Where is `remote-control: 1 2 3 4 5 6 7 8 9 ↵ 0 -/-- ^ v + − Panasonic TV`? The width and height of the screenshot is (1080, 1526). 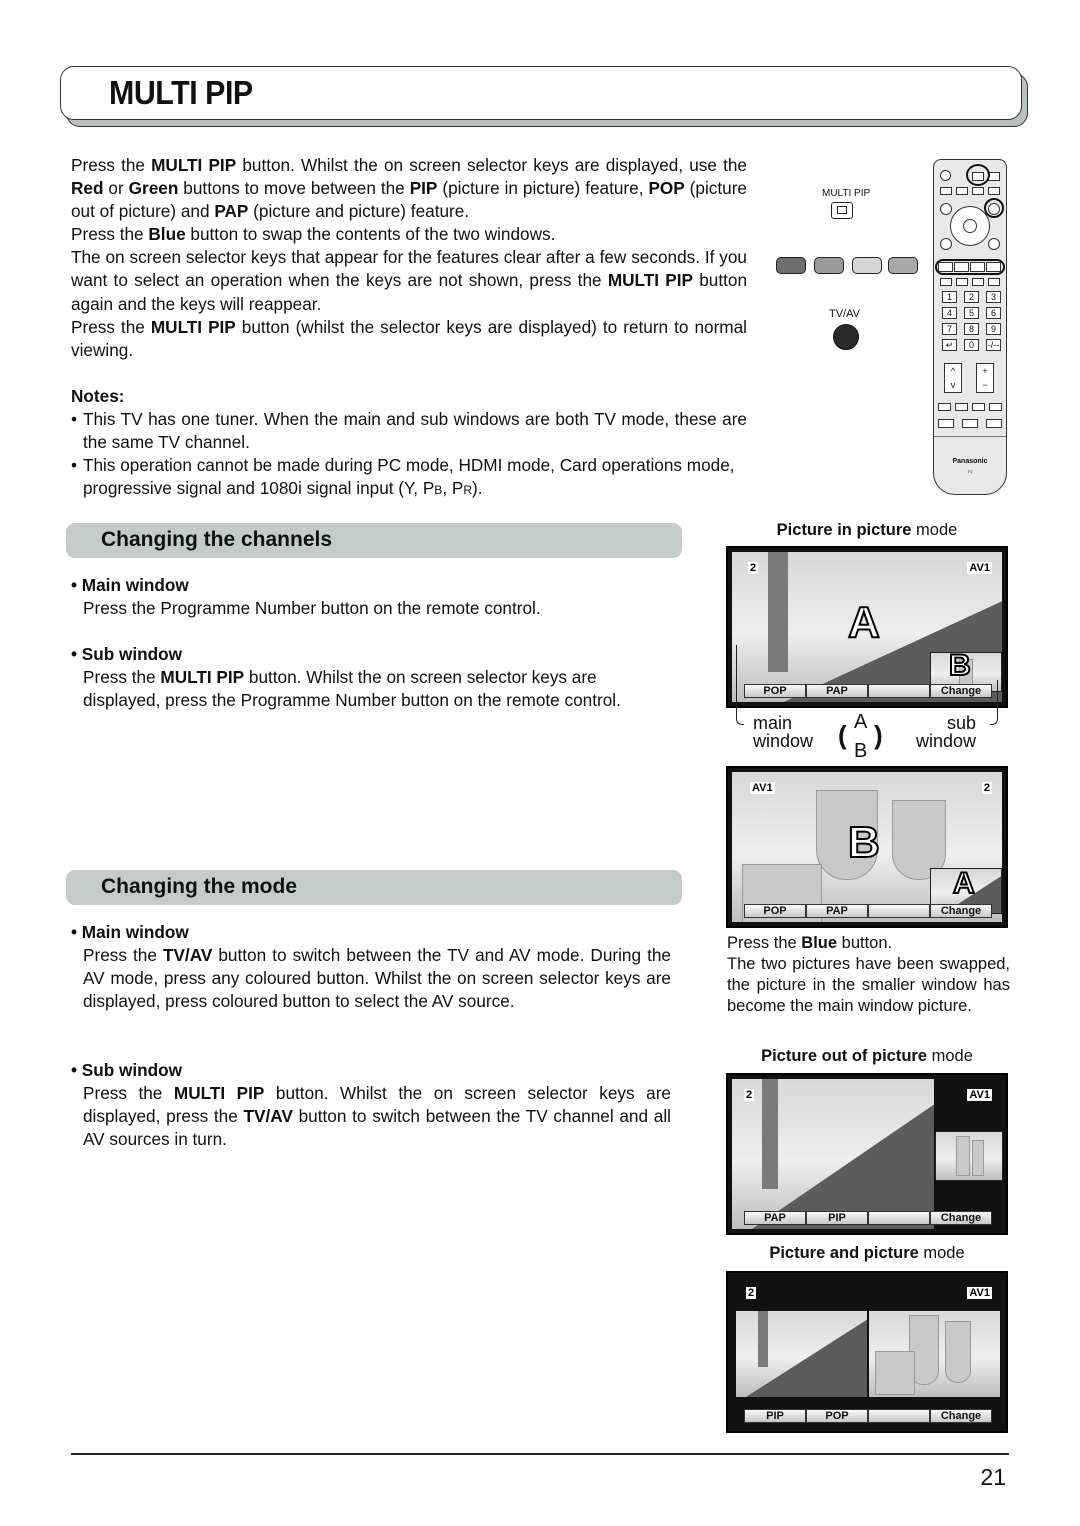
remote-control: 1 2 3 4 5 6 7 8 9 ↵ 0 -/-- ^ v + − Panasonic TV is located at coordinates (970, 327).